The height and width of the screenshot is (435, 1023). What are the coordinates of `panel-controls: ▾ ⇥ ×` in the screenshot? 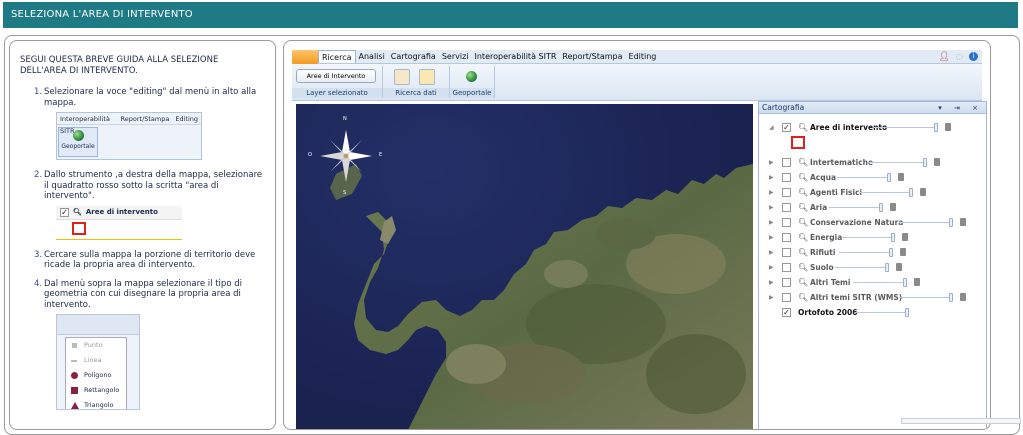 It's located at (962, 107).